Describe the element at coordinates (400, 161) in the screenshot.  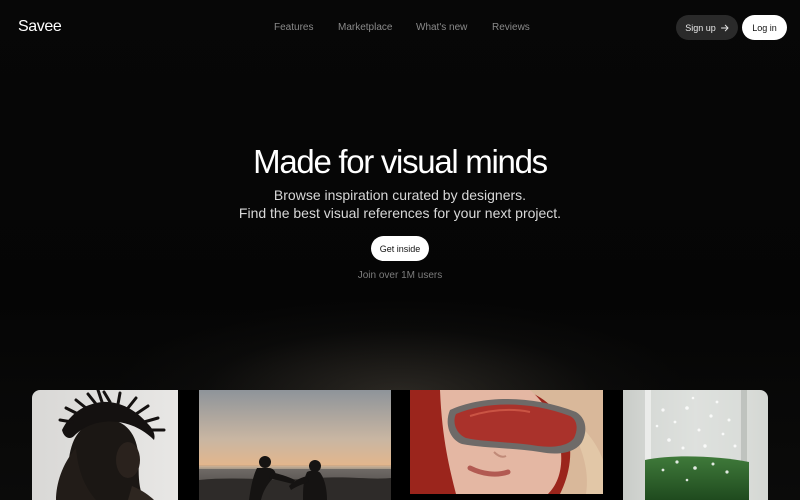
I see `hero-title: Made for visual minds` at that location.